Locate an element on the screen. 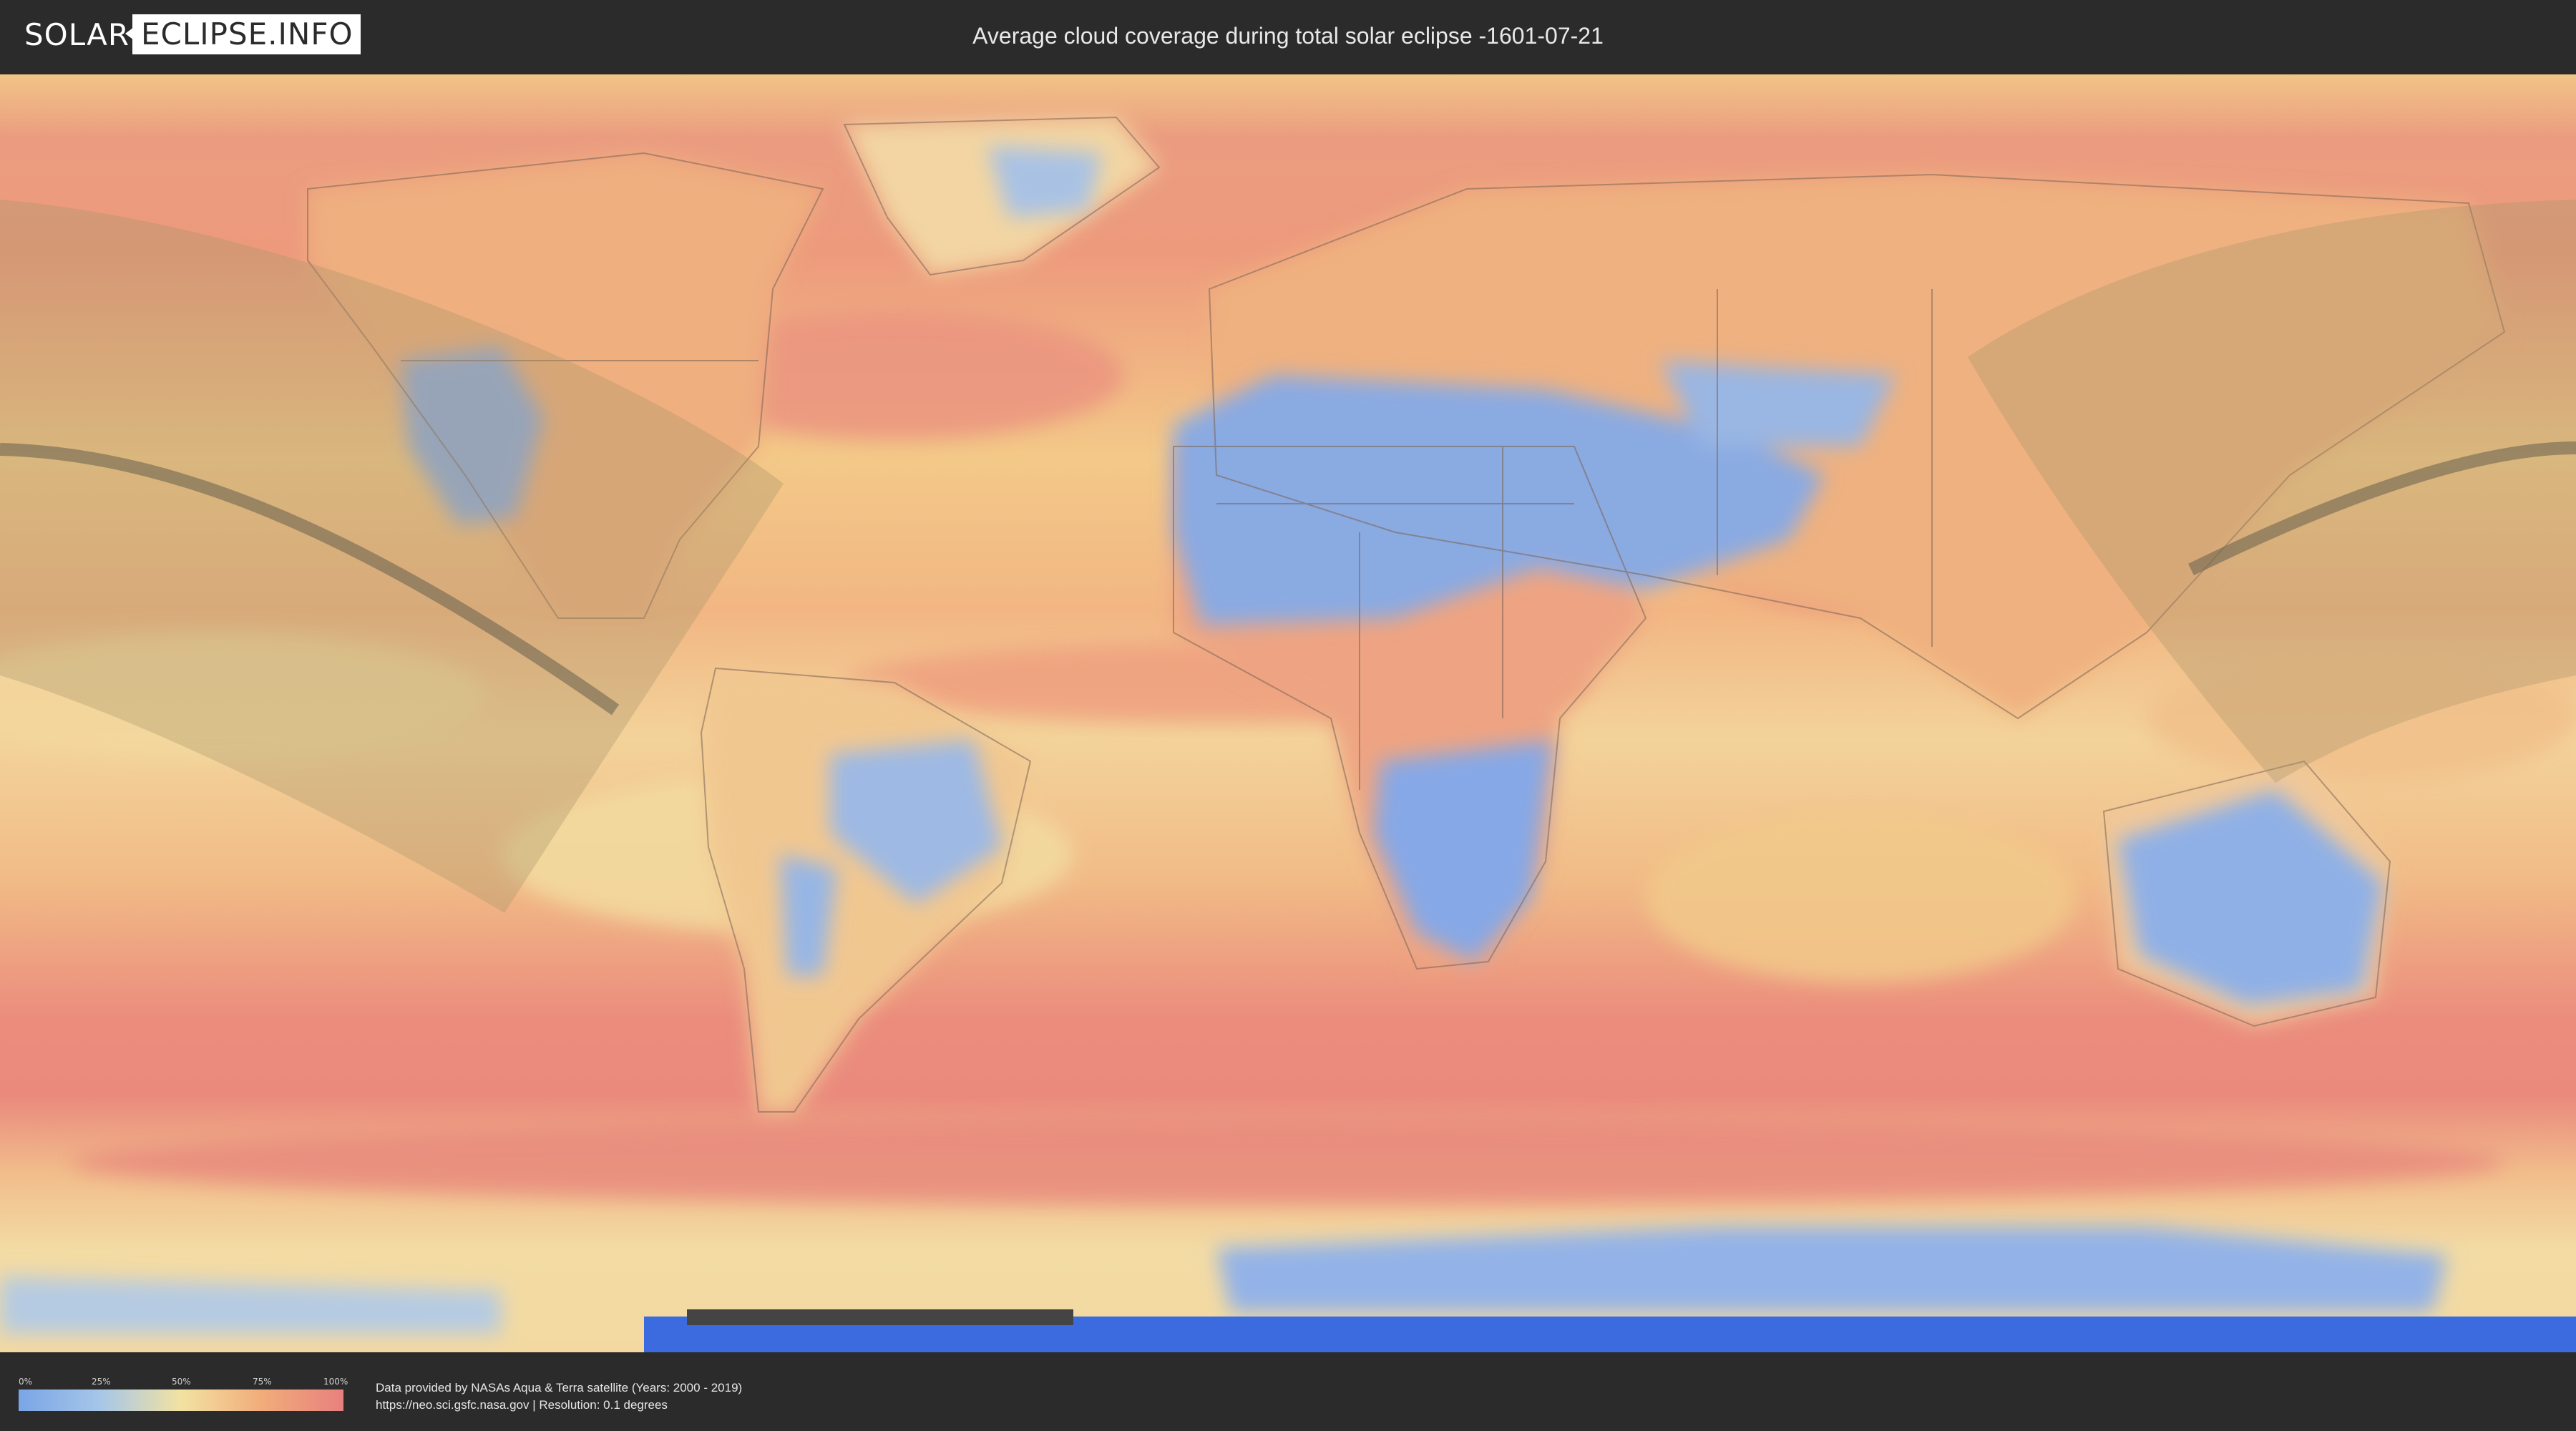 This screenshot has width=2576, height=1431. cloud-legend: 0% 25% 50% 75% 100% is located at coordinates (183, 1394).